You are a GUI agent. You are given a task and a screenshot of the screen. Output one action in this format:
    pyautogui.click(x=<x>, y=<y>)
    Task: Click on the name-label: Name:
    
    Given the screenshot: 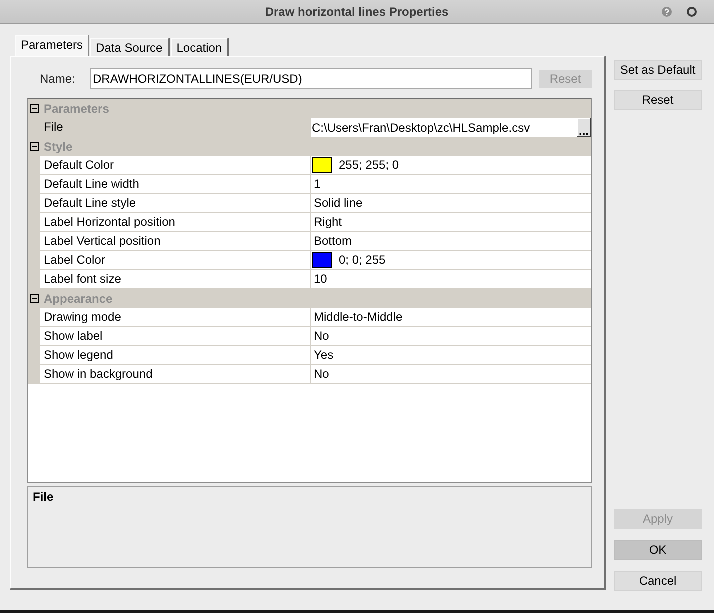 What is the action you would take?
    pyautogui.click(x=58, y=79)
    